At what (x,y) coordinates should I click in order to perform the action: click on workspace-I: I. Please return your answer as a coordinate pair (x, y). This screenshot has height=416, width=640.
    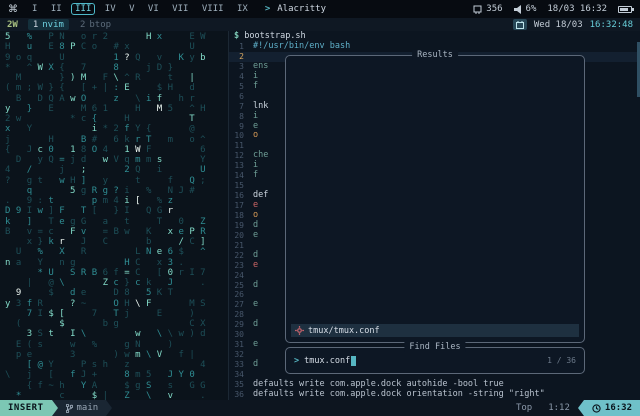
    Looking at the image, I should click on (34, 9).